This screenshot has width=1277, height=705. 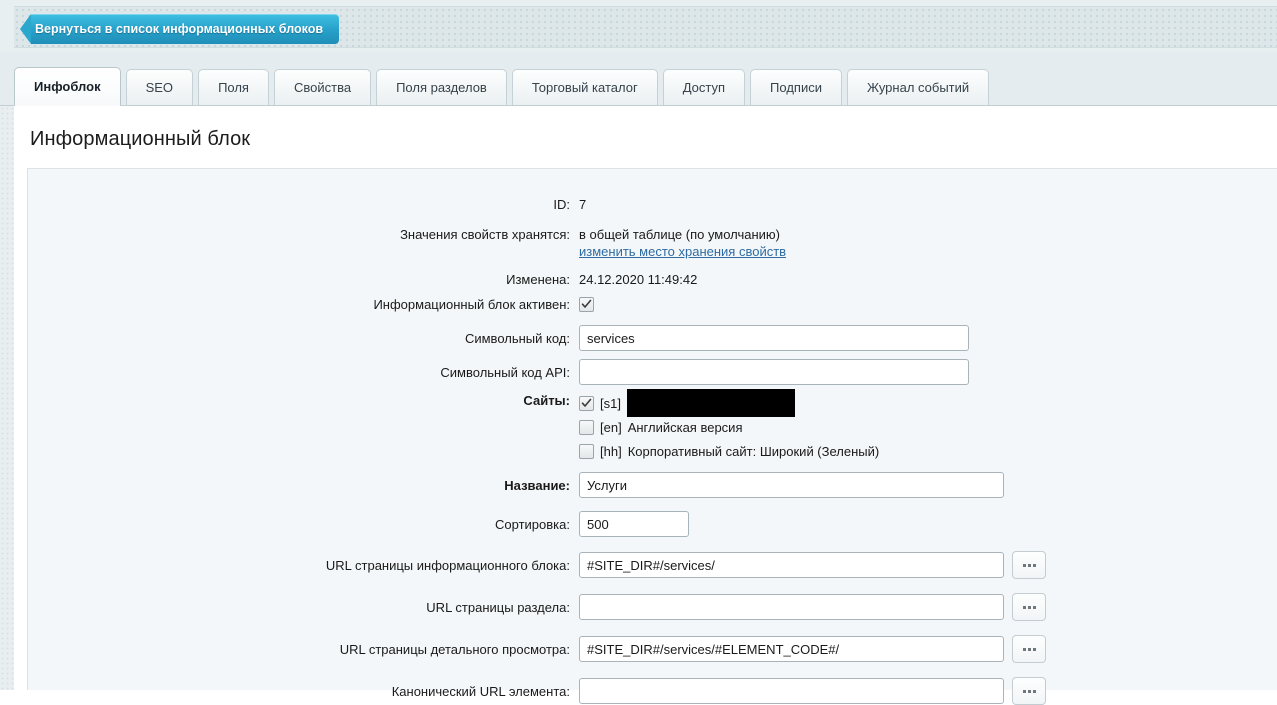 I want to click on modified-value: 24.12.2020 11:49:42, so click(x=638, y=279).